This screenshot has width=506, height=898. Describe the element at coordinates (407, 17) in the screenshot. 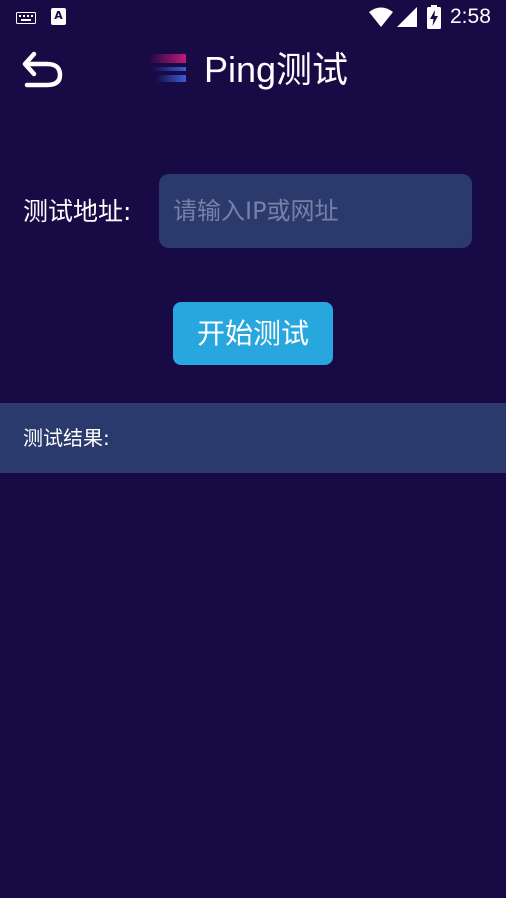

I see `signal-icon` at that location.